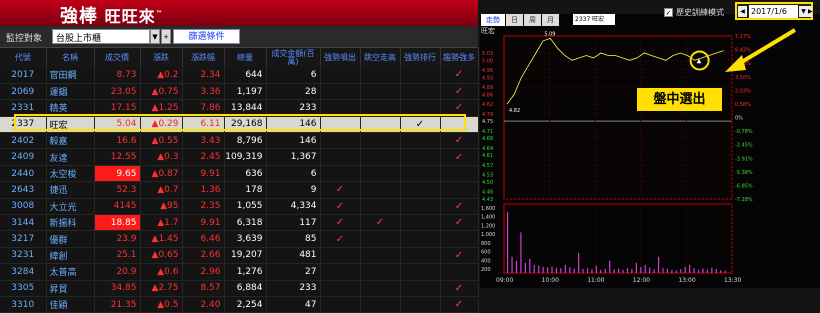 This screenshot has width=820, height=313. I want to click on cell-chg: ▲0.55, so click(161, 141).